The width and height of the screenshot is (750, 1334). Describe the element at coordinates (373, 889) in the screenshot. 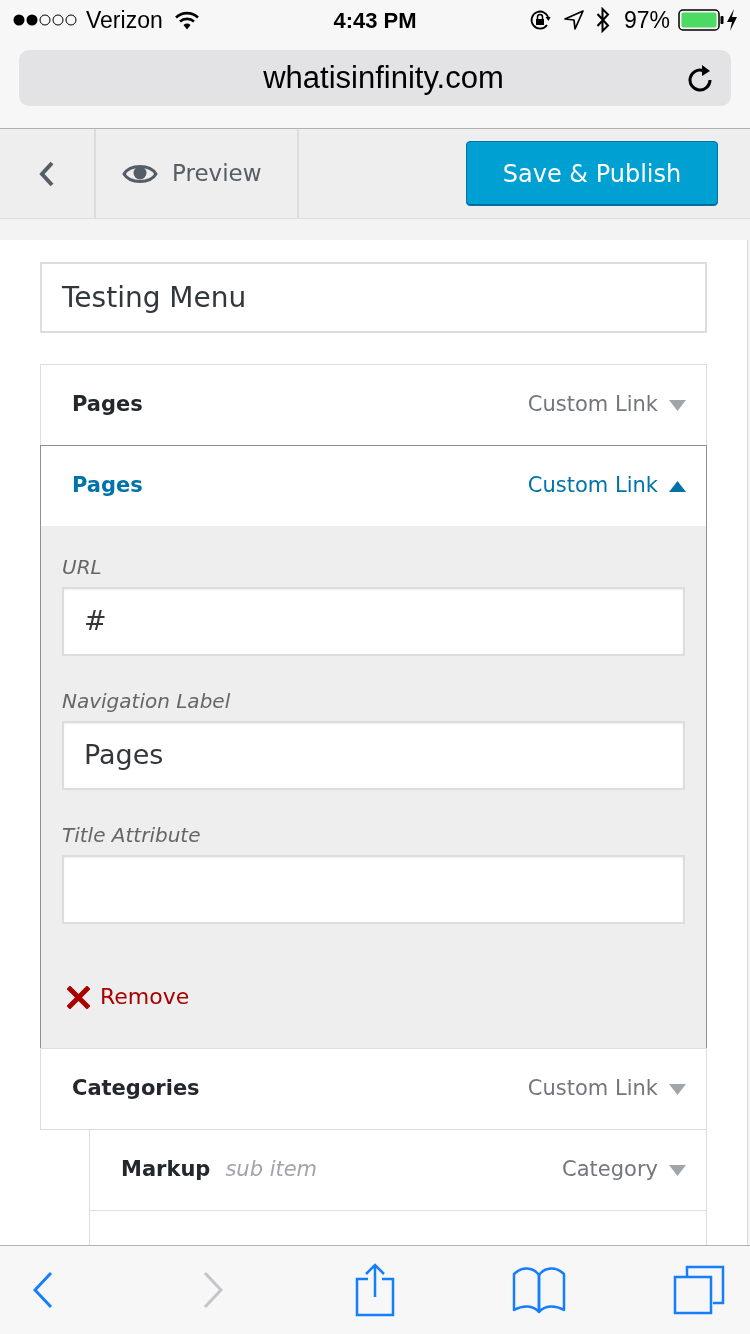

I see `text-field` at that location.